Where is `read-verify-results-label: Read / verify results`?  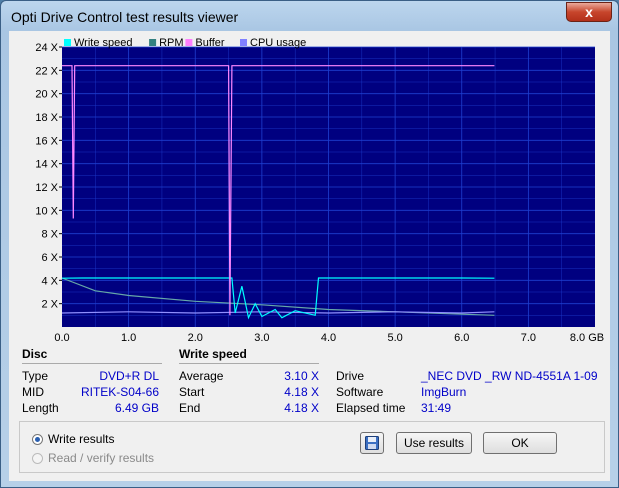 read-verify-results-label: Read / verify results is located at coordinates (101, 458).